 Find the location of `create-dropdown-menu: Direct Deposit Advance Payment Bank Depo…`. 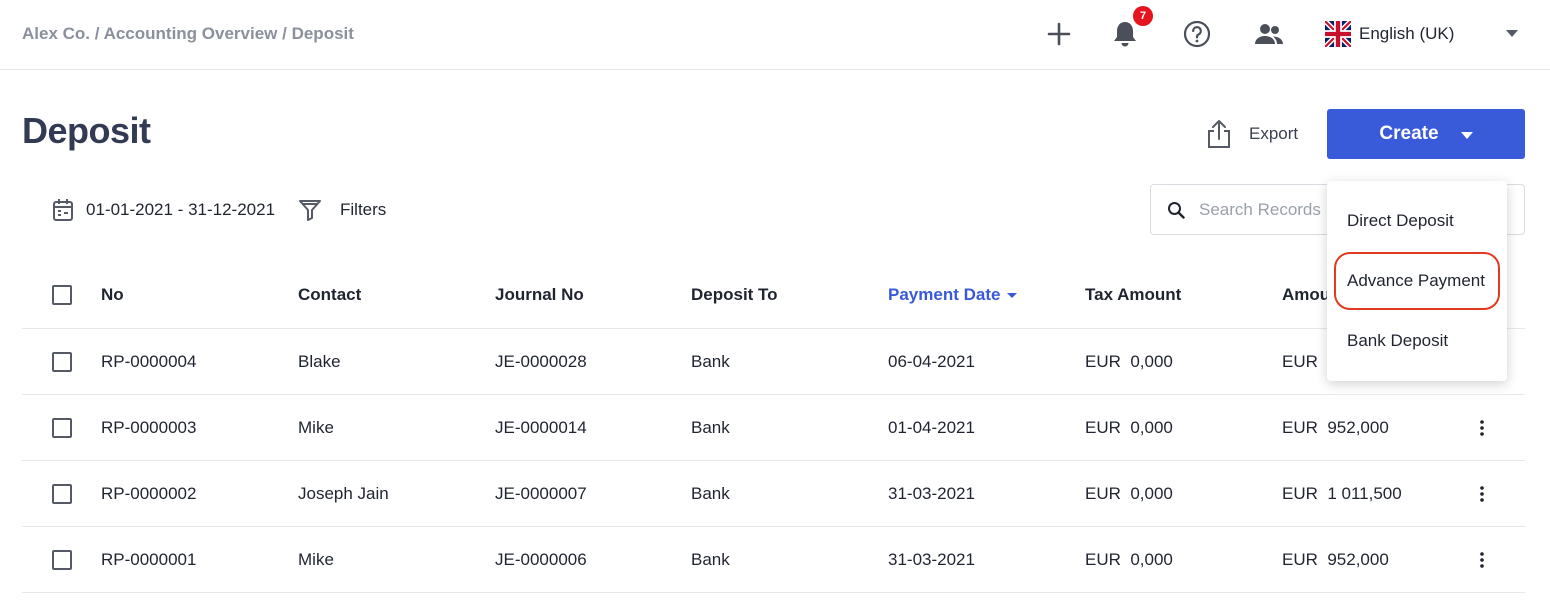

create-dropdown-menu: Direct Deposit Advance Payment Bank Depo… is located at coordinates (1417, 281).